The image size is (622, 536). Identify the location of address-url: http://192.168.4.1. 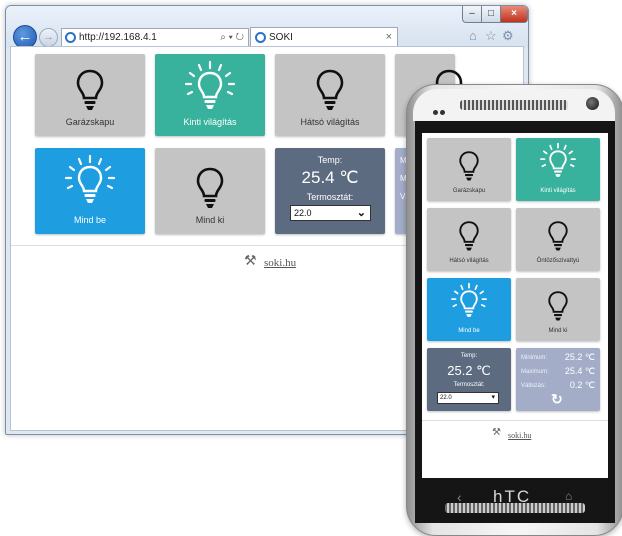
(118, 37).